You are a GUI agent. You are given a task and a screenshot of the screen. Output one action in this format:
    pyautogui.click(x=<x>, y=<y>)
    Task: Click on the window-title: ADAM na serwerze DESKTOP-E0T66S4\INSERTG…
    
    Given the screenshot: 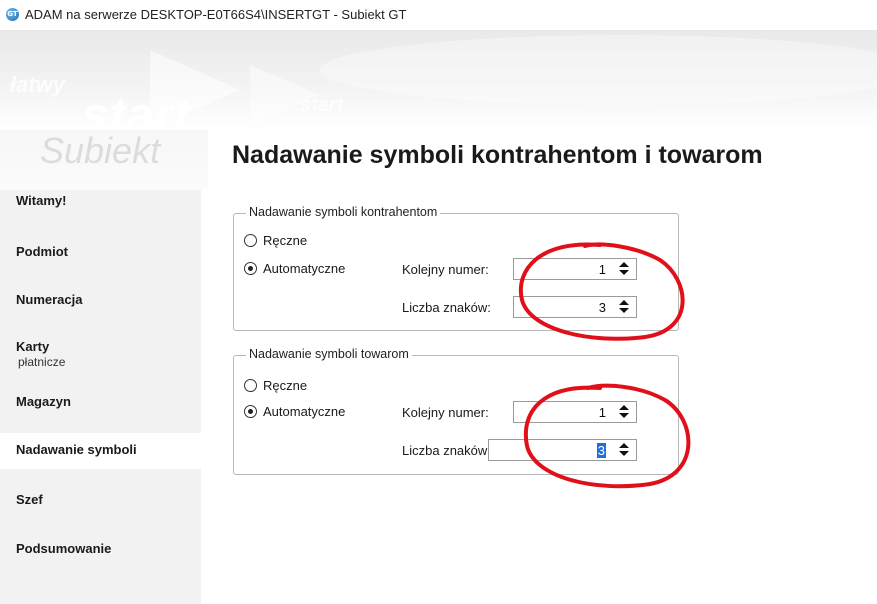 What is the action you would take?
    pyautogui.click(x=216, y=14)
    